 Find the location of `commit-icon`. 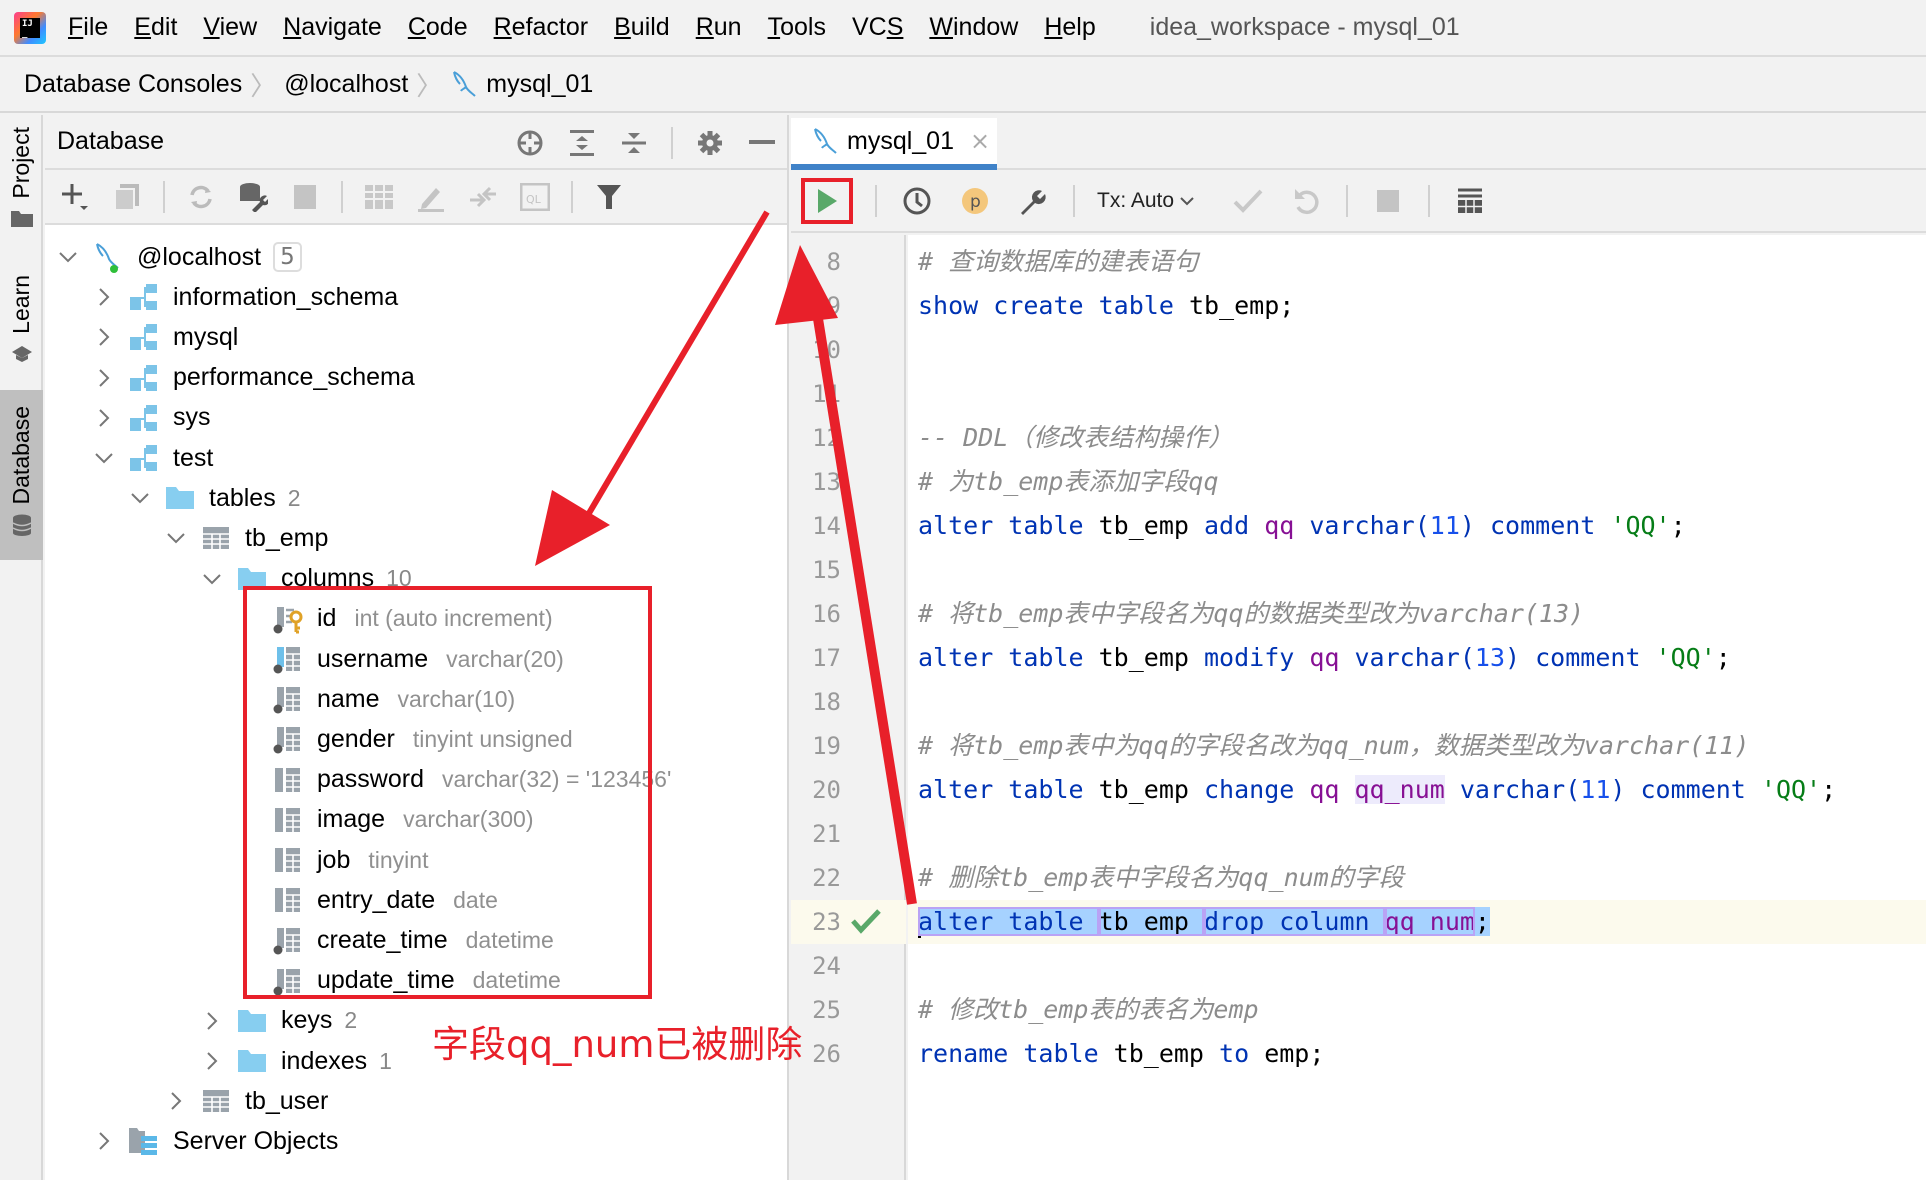

commit-icon is located at coordinates (1248, 201).